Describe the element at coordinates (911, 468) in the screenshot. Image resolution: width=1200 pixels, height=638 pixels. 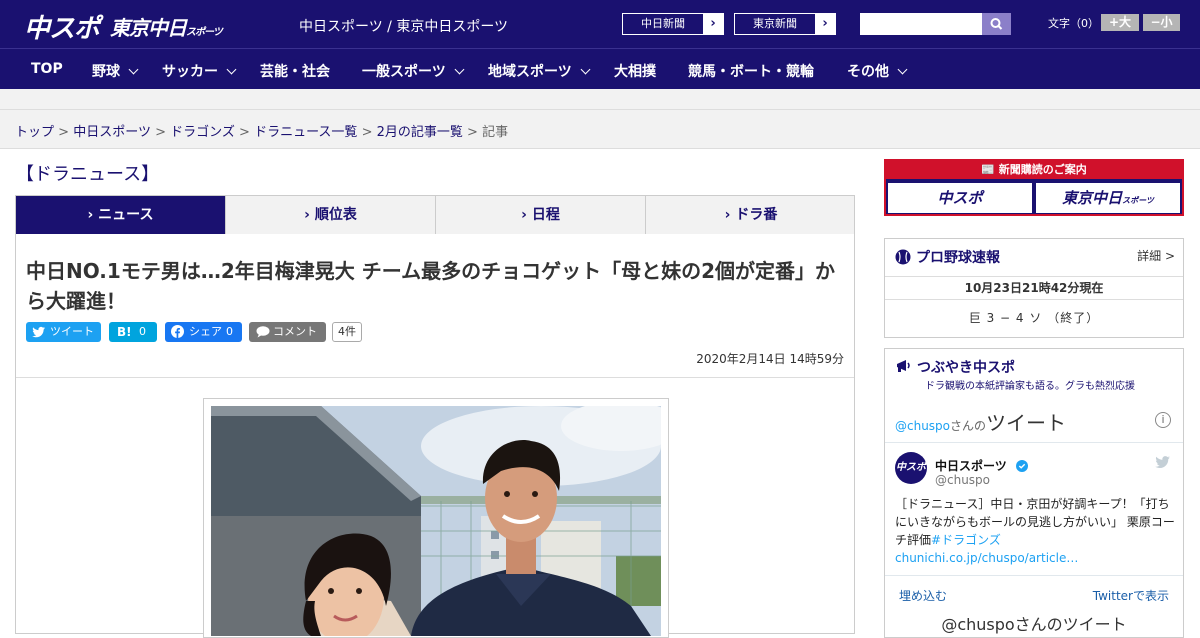
I see `avatar: 中スポ` at that location.